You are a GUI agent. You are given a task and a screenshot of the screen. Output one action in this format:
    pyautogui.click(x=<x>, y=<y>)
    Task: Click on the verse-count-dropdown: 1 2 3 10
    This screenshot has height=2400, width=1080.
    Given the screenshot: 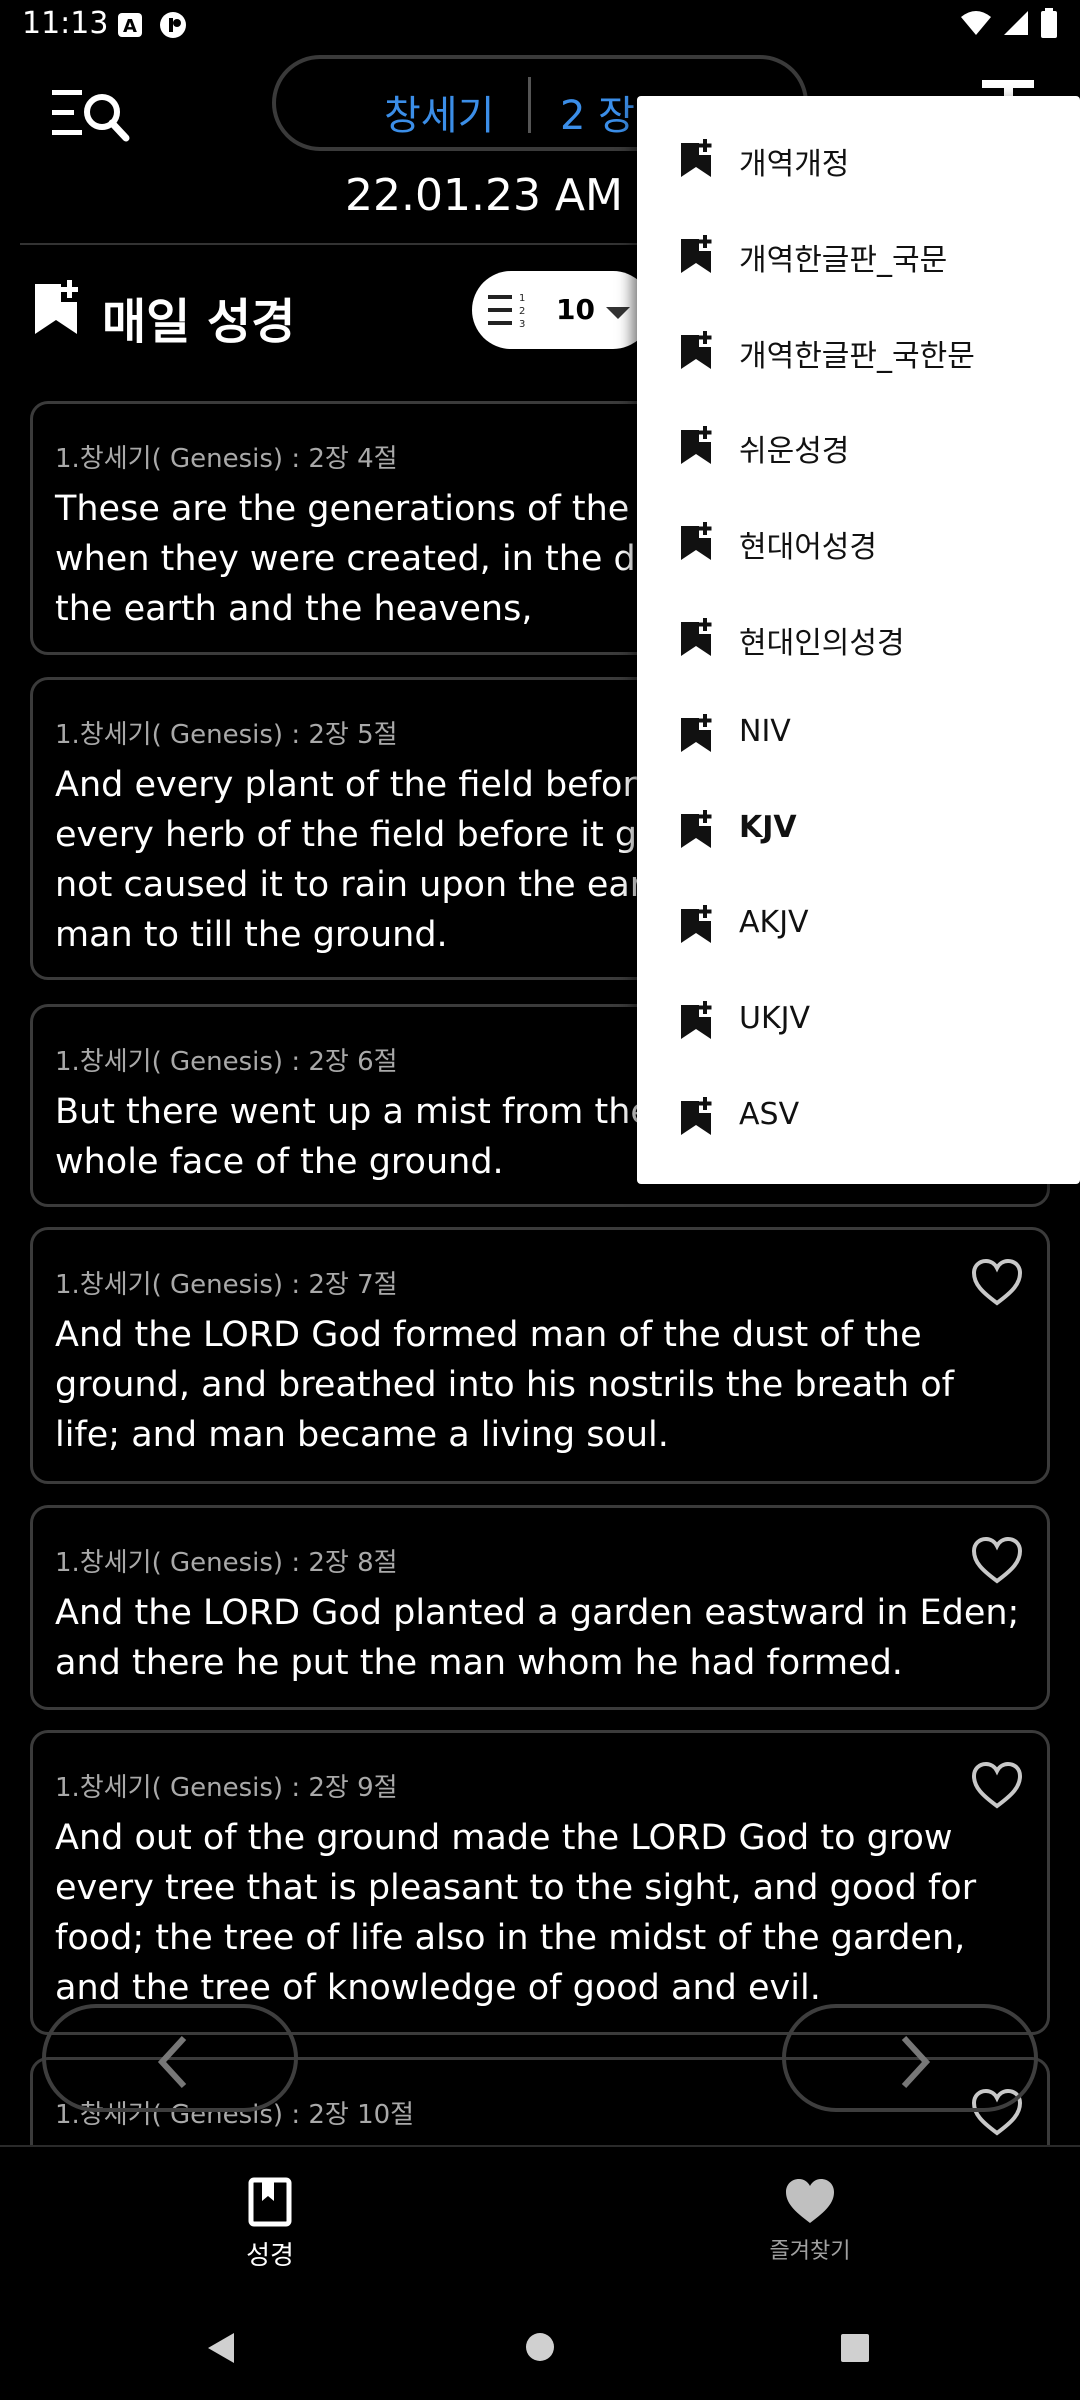 What is the action you would take?
    pyautogui.click(x=562, y=310)
    